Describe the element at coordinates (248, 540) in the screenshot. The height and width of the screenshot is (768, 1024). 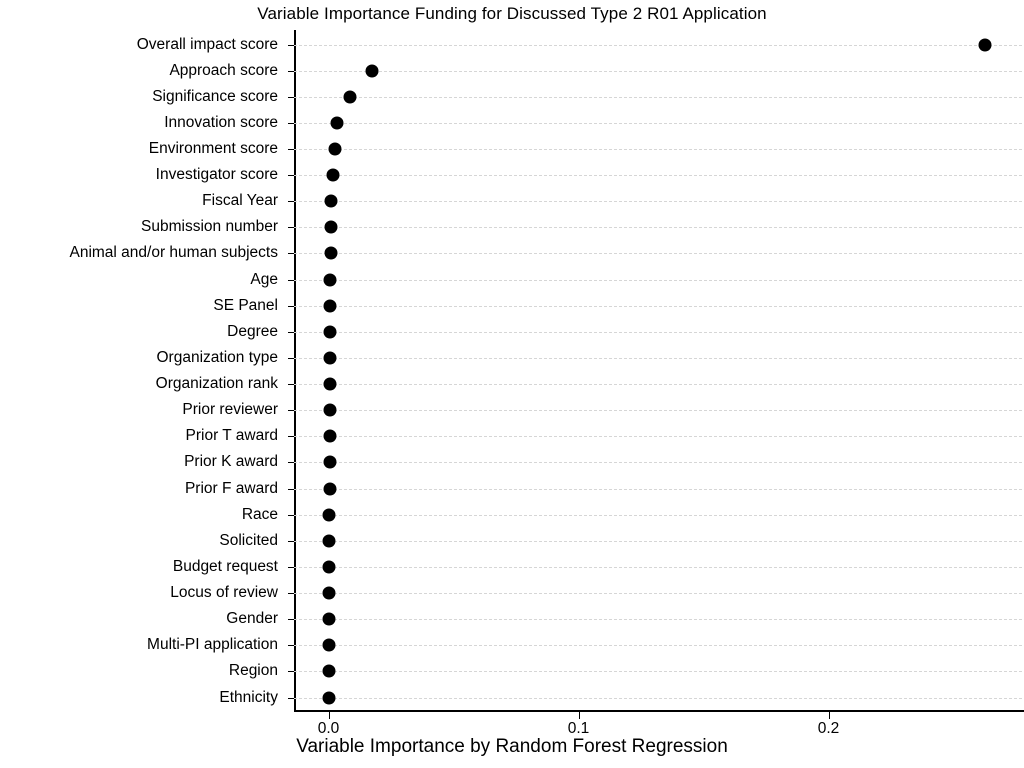
I see `y-axis-label: Solicited` at that location.